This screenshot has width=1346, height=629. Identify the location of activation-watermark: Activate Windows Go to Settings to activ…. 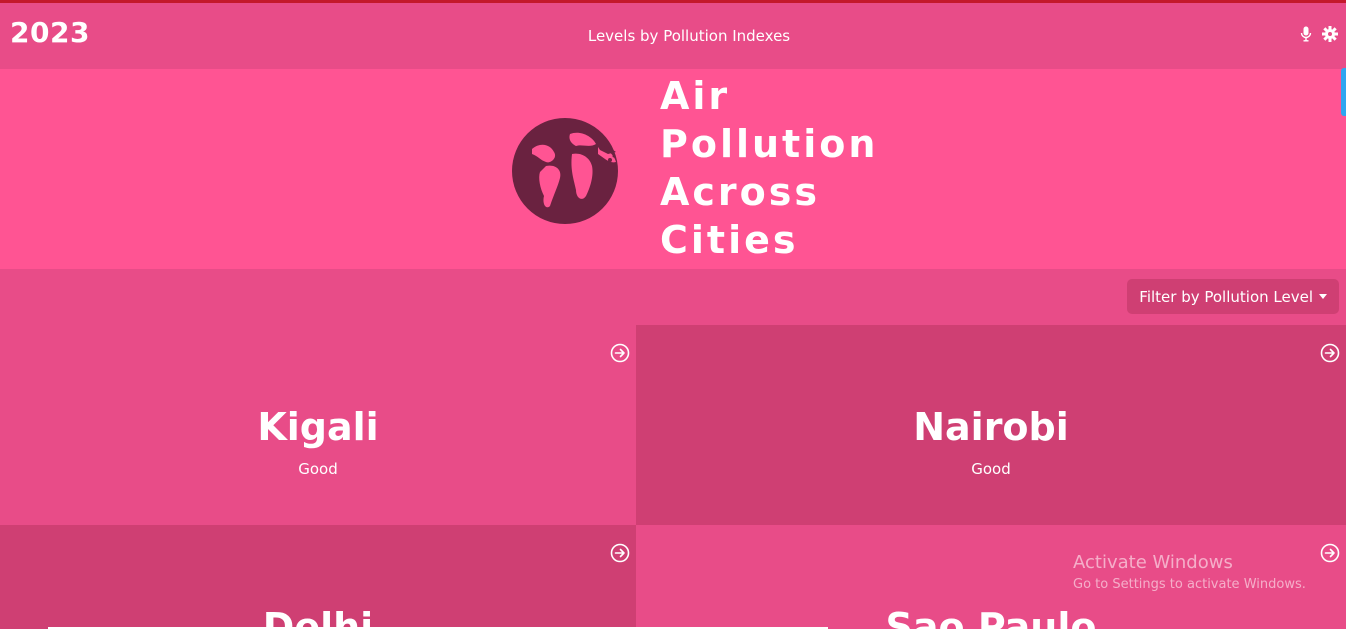
(1189, 572).